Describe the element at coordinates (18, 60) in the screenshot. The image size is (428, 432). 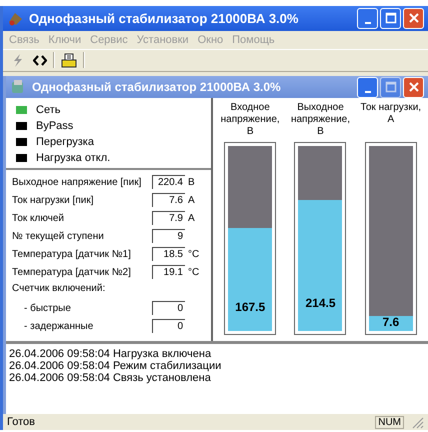
I see `lightning-icon` at that location.